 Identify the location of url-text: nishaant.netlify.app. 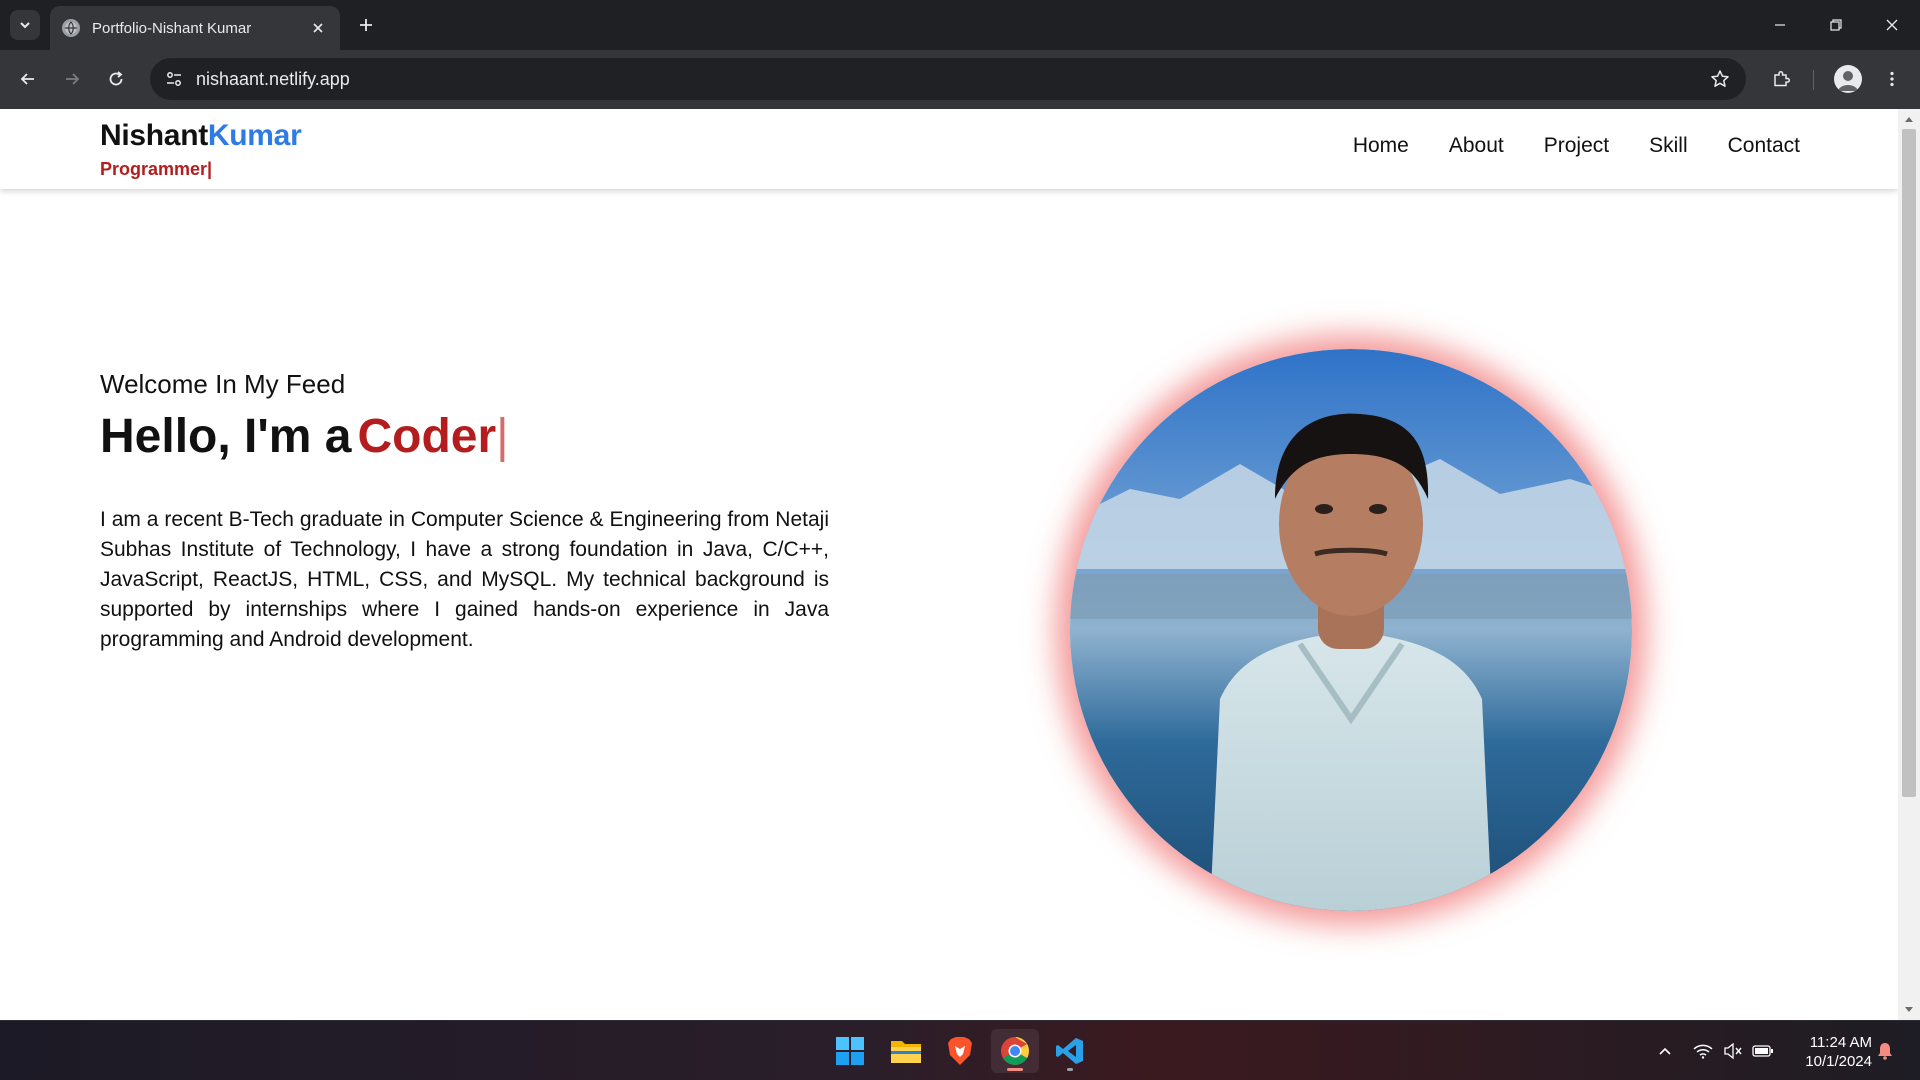
(273, 79).